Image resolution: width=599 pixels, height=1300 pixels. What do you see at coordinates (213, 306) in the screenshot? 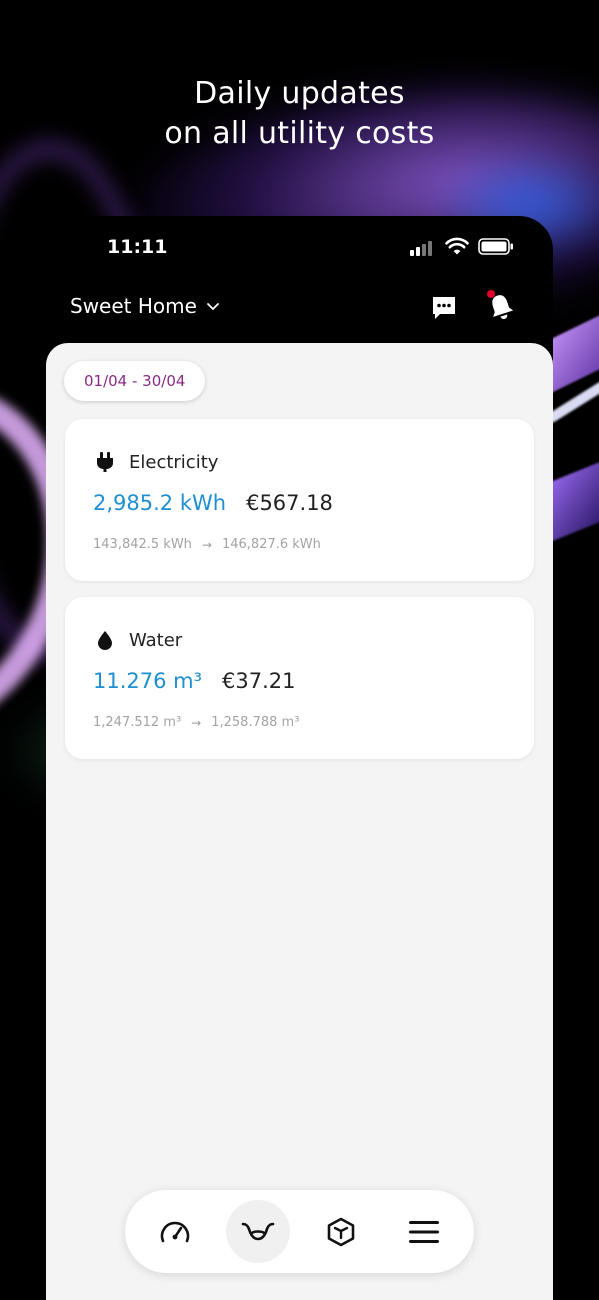
I see `chevron-down-icon` at bounding box center [213, 306].